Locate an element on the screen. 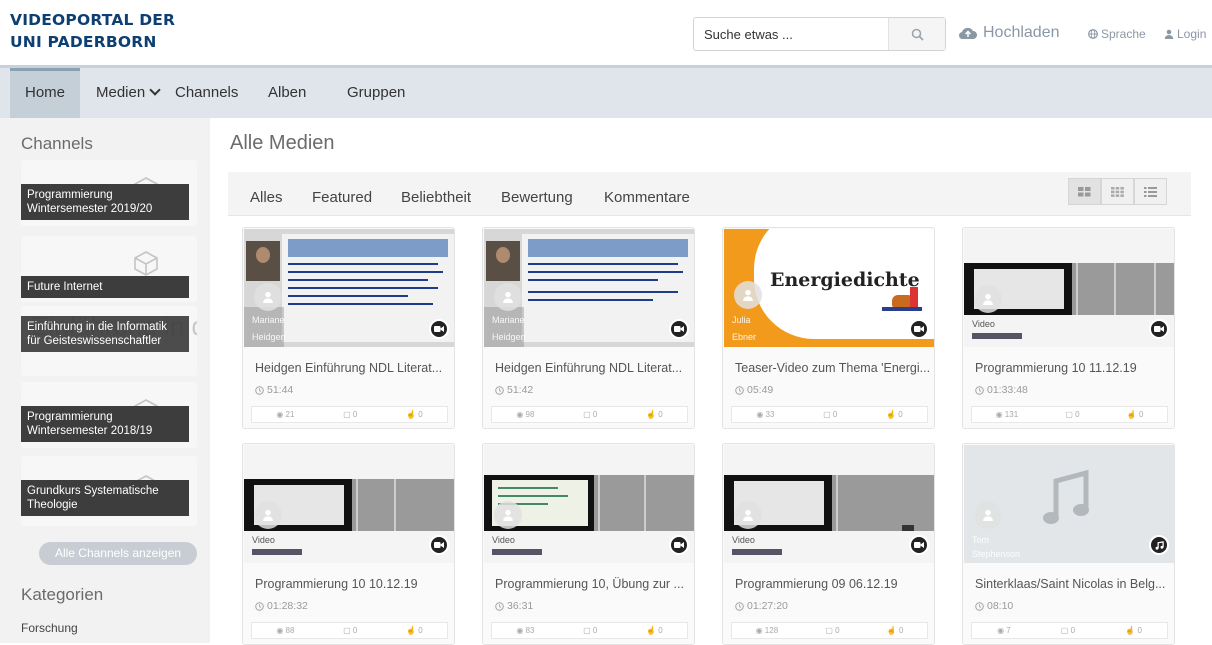  categories-title: Kategorien is located at coordinates (62, 594).